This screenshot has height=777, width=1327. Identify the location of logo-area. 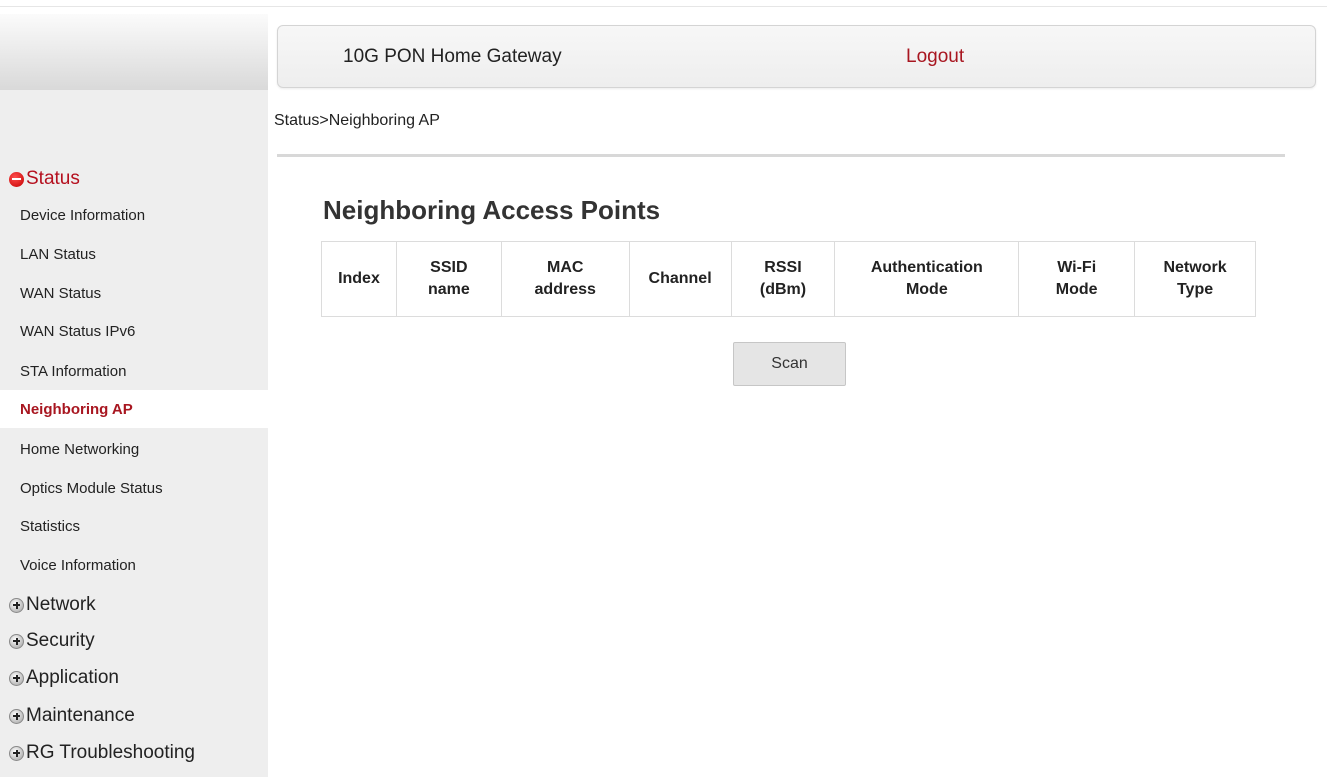
(134, 52).